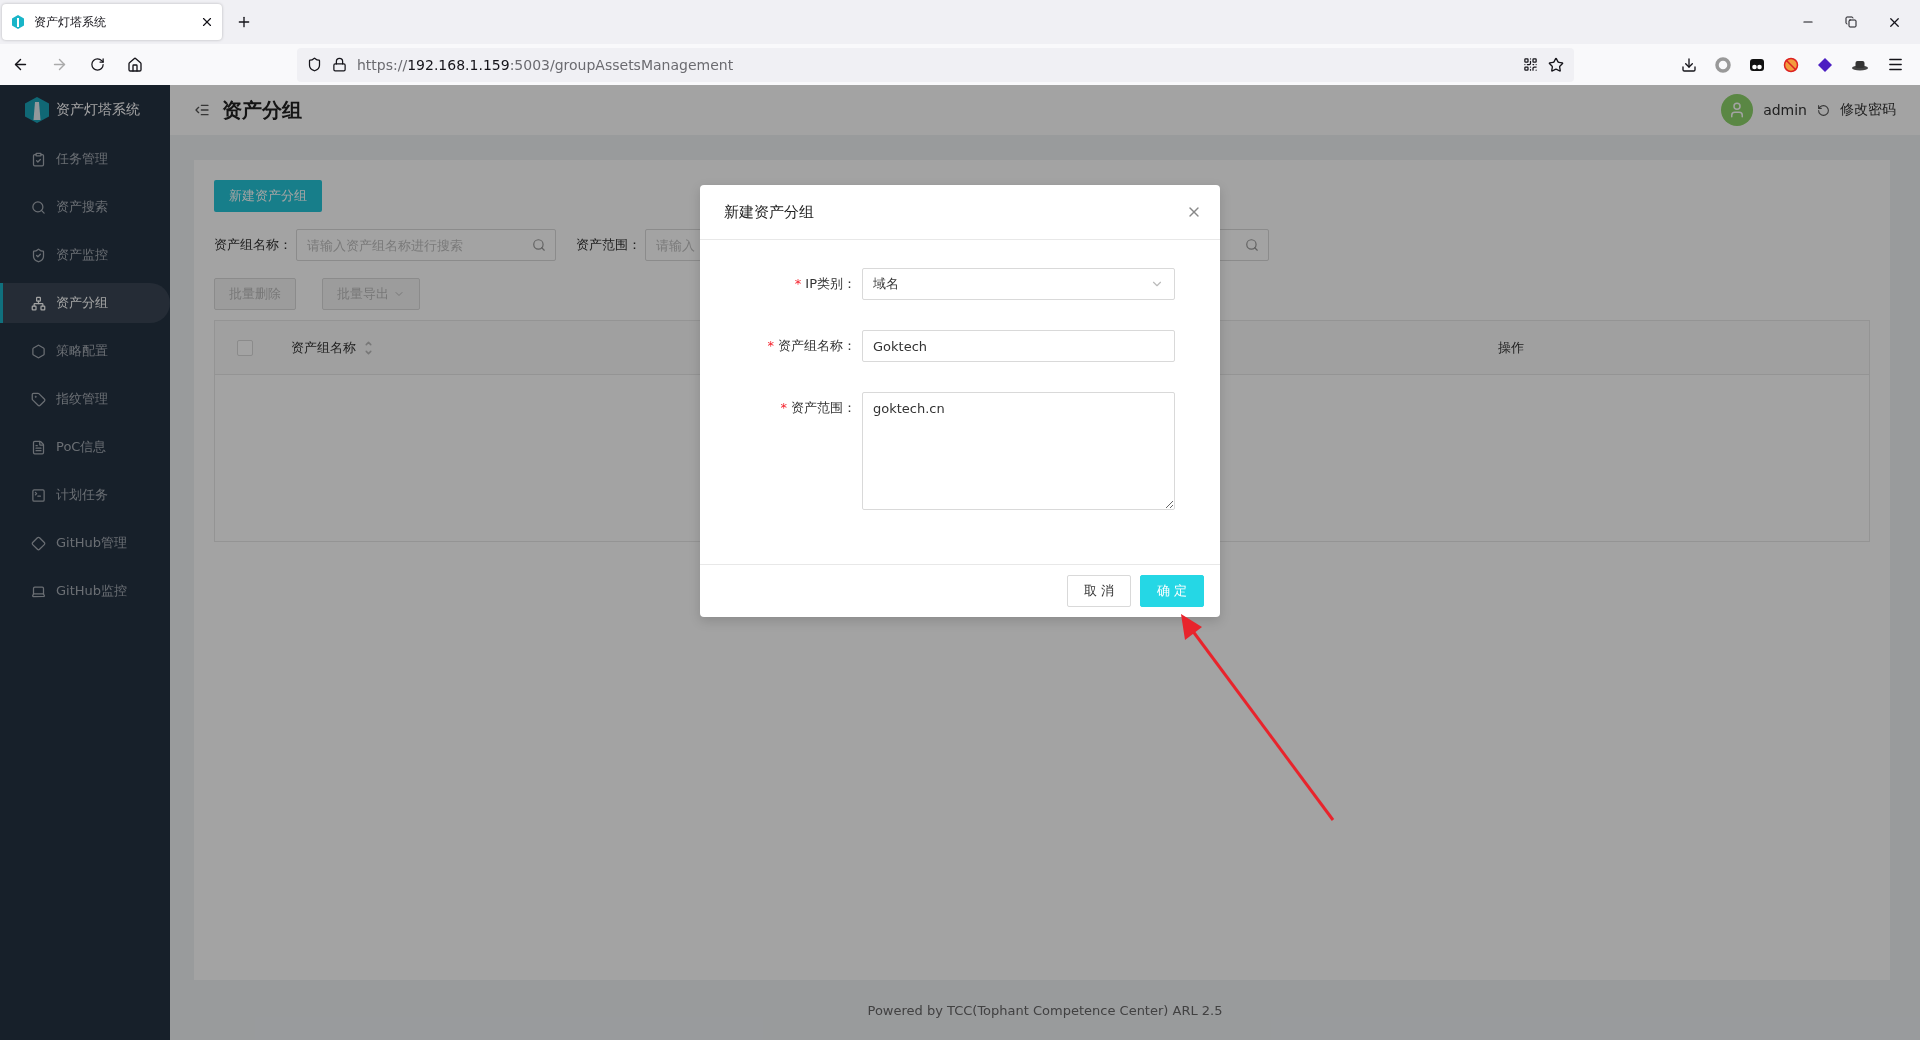 The image size is (1920, 1040). I want to click on restore-icon, so click(1851, 22).